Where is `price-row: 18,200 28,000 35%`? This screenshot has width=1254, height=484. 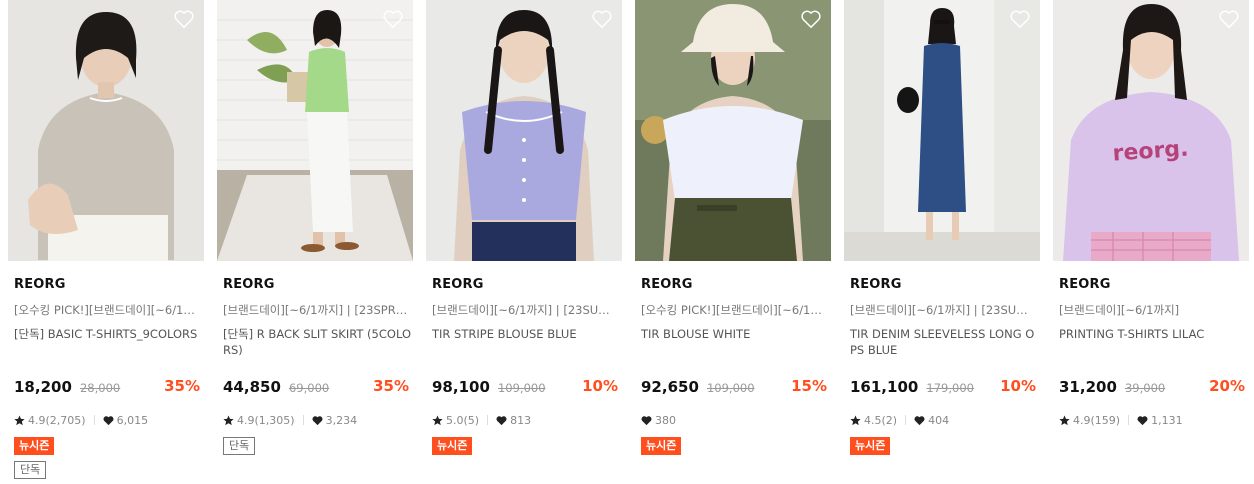
price-row: 18,200 28,000 35% is located at coordinates (107, 387).